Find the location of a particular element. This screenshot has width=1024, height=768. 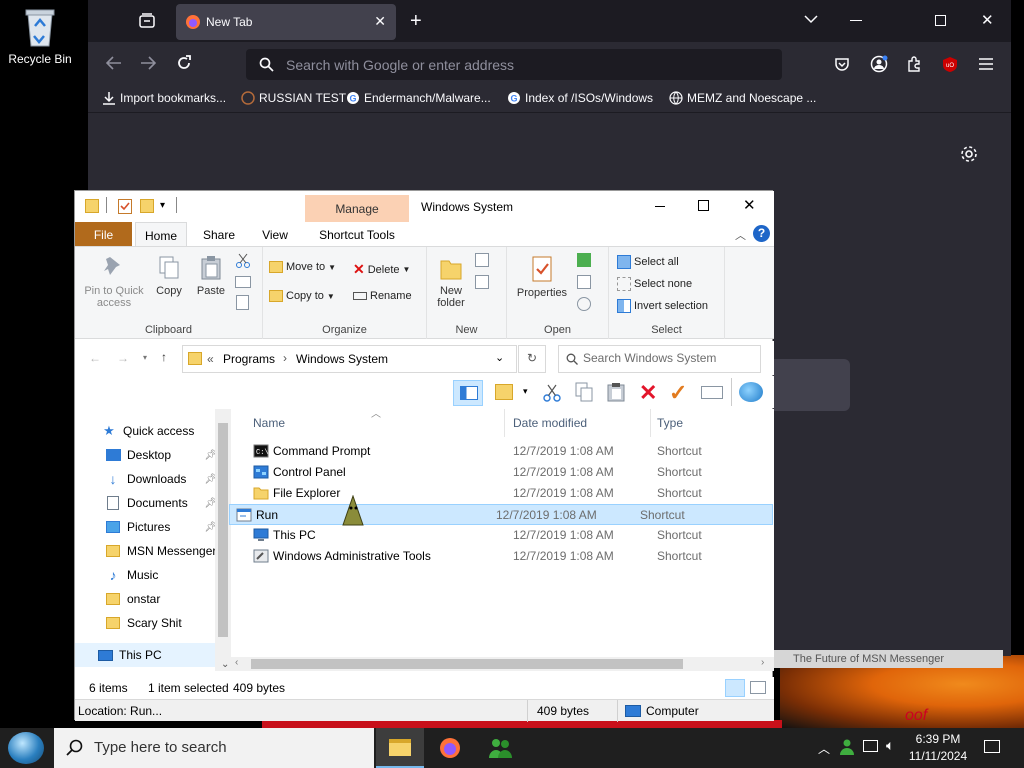

new-item-icon is located at coordinates (482, 260).